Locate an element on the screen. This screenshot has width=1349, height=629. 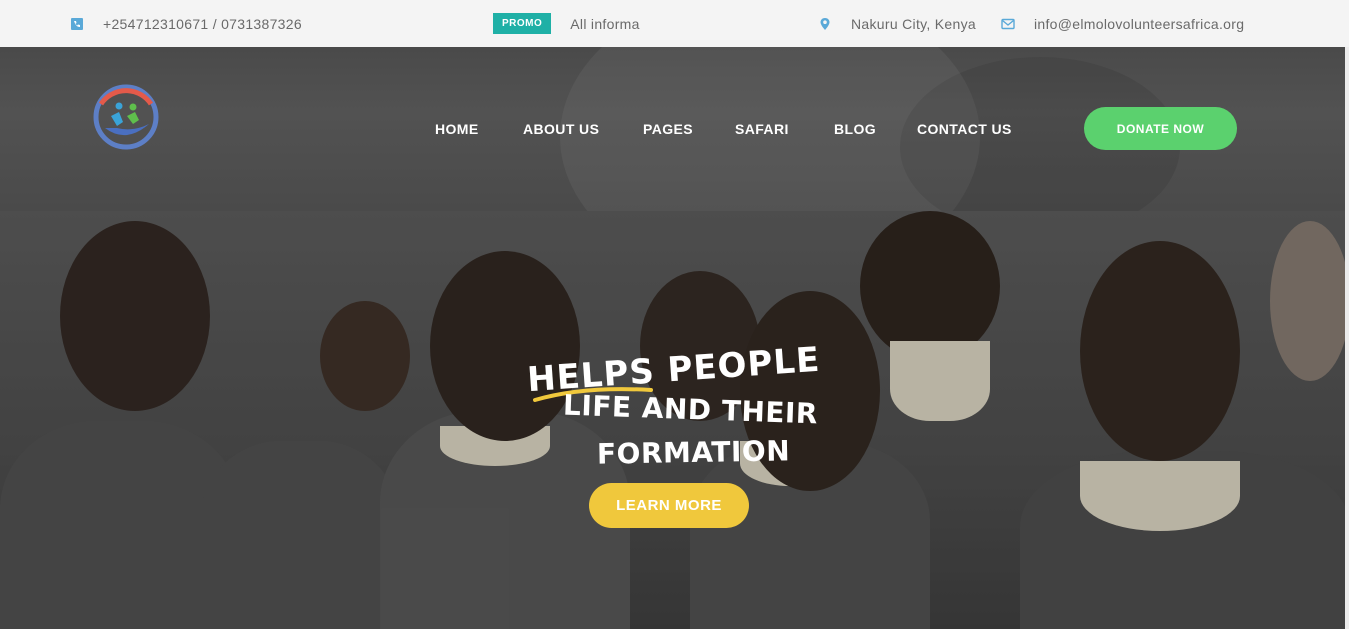
email-info: info@elmolovolunteersafrica.org is located at coordinates (1122, 23).